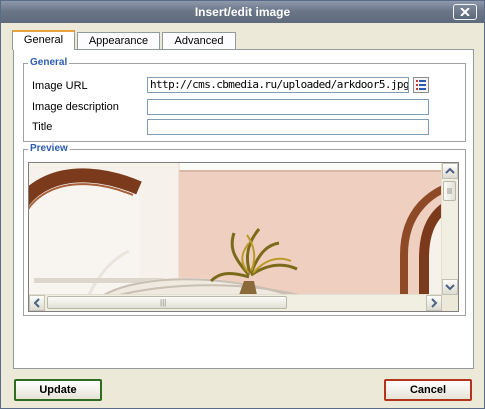  I want to click on tab-advanced: Advanced, so click(199, 40).